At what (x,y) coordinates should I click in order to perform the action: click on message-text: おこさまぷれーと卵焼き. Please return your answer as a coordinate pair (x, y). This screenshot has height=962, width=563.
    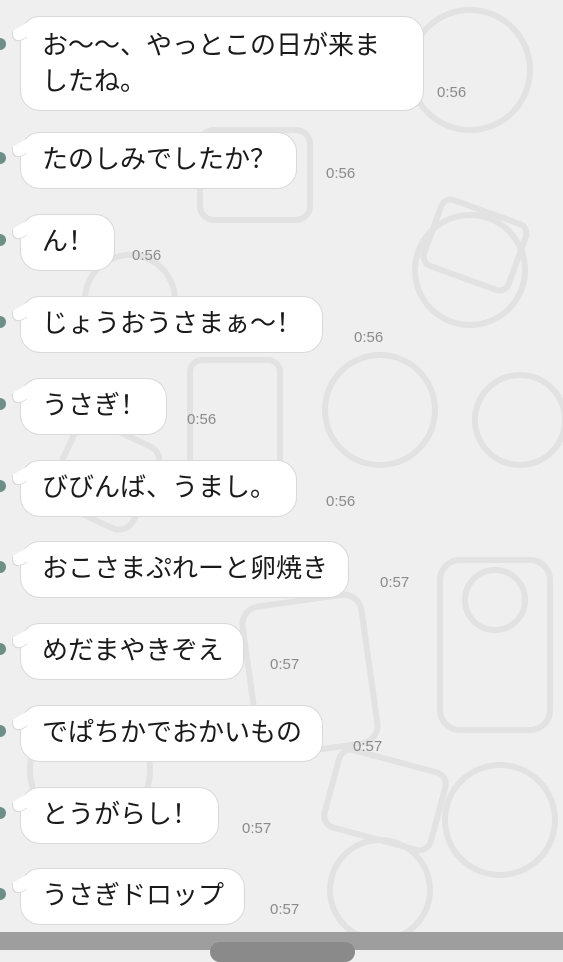
    Looking at the image, I should click on (185, 569).